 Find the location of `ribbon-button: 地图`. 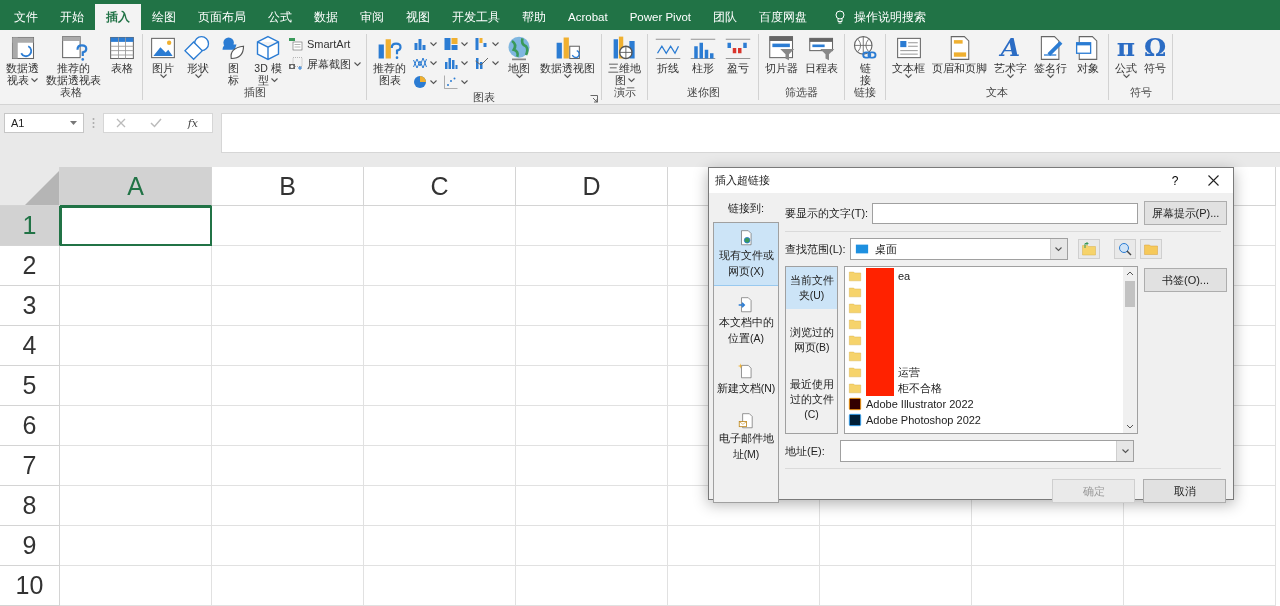

ribbon-button: 地图 is located at coordinates (519, 56).